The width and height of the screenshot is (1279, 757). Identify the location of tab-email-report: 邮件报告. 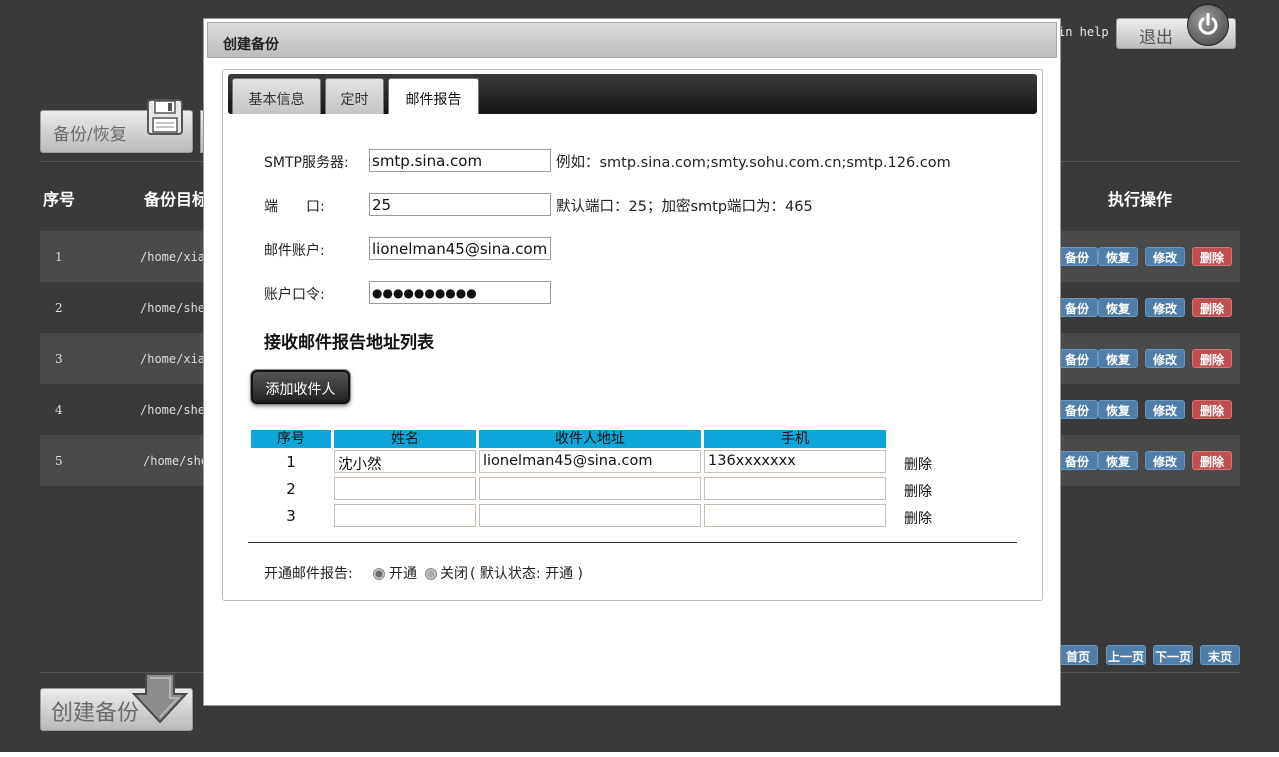
(433, 96).